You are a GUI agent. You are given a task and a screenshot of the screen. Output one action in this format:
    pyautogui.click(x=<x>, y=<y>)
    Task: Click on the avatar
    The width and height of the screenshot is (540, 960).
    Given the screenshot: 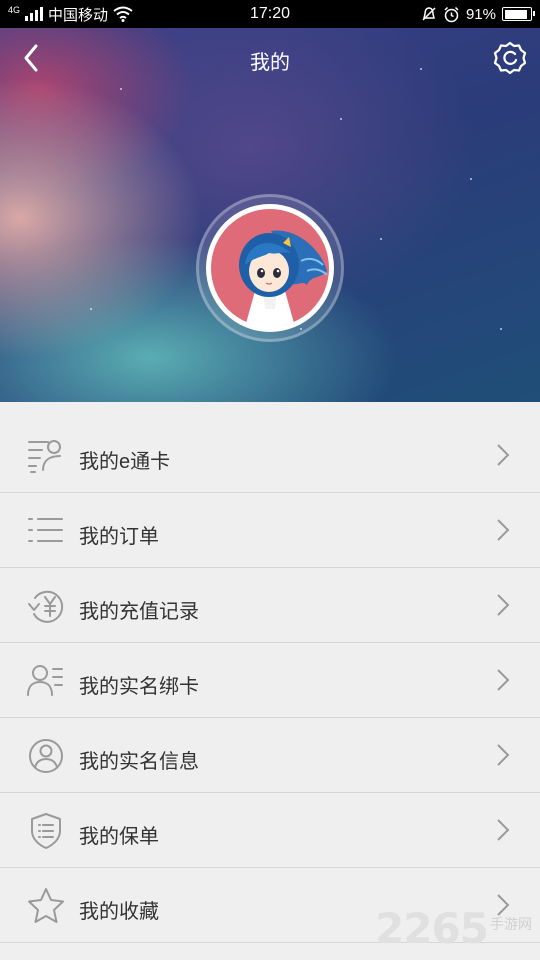 What is the action you would take?
    pyautogui.click(x=270, y=268)
    